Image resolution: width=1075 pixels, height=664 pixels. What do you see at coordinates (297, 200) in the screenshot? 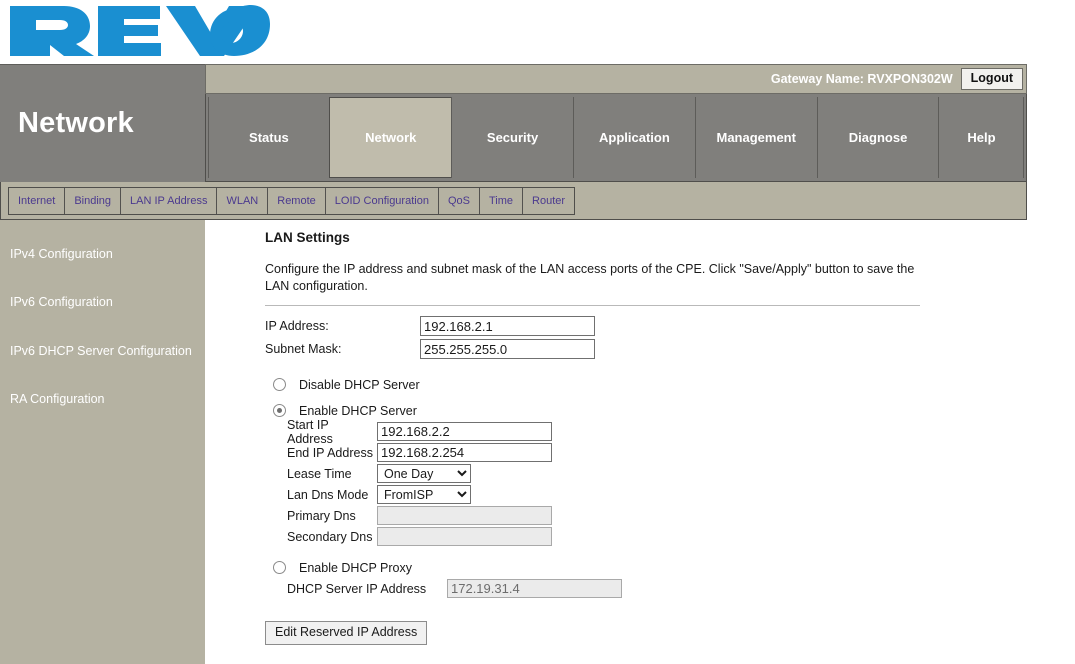
I see `subnav-item-remote: Remote` at bounding box center [297, 200].